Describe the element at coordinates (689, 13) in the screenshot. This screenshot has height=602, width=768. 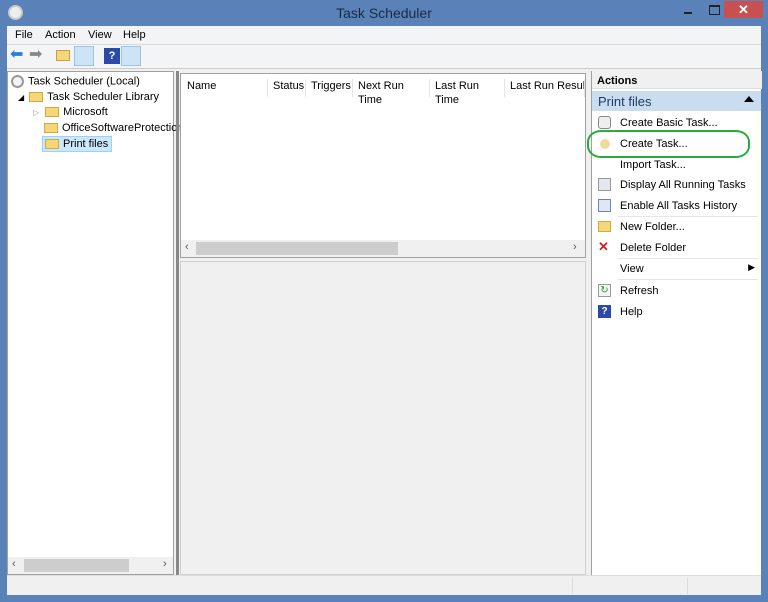
I see `minimize-button` at that location.